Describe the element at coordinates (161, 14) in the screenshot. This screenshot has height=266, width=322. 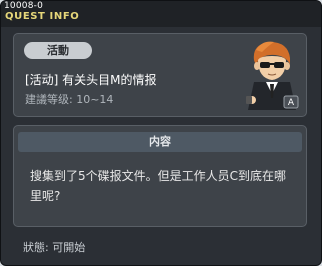
I see `title-bar: 10008-0 QUEST INFO` at that location.